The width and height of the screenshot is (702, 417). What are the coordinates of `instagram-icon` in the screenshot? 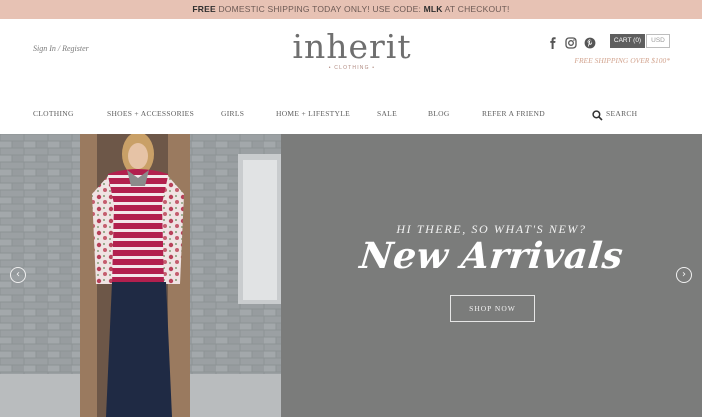 It's located at (571, 42).